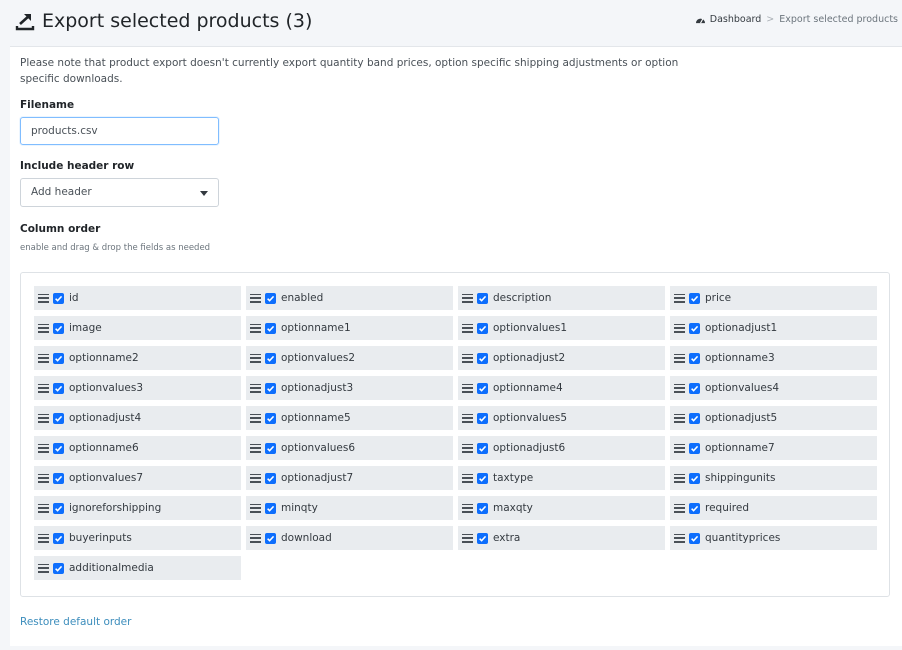 This screenshot has width=902, height=650. Describe the element at coordinates (349, 538) in the screenshot. I see `column-field-item: download` at that location.